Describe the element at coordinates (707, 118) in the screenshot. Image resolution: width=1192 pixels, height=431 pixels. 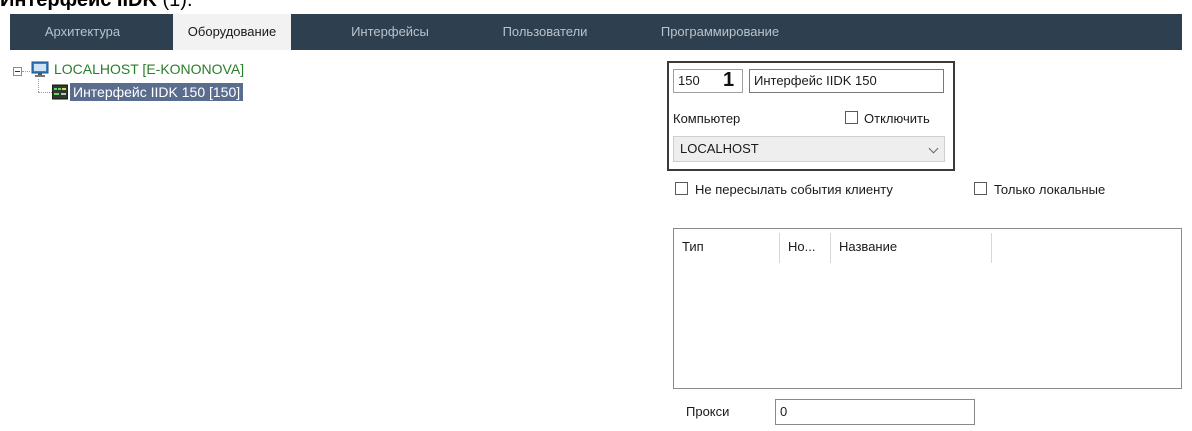
I see `computer-label: Компьютер` at that location.